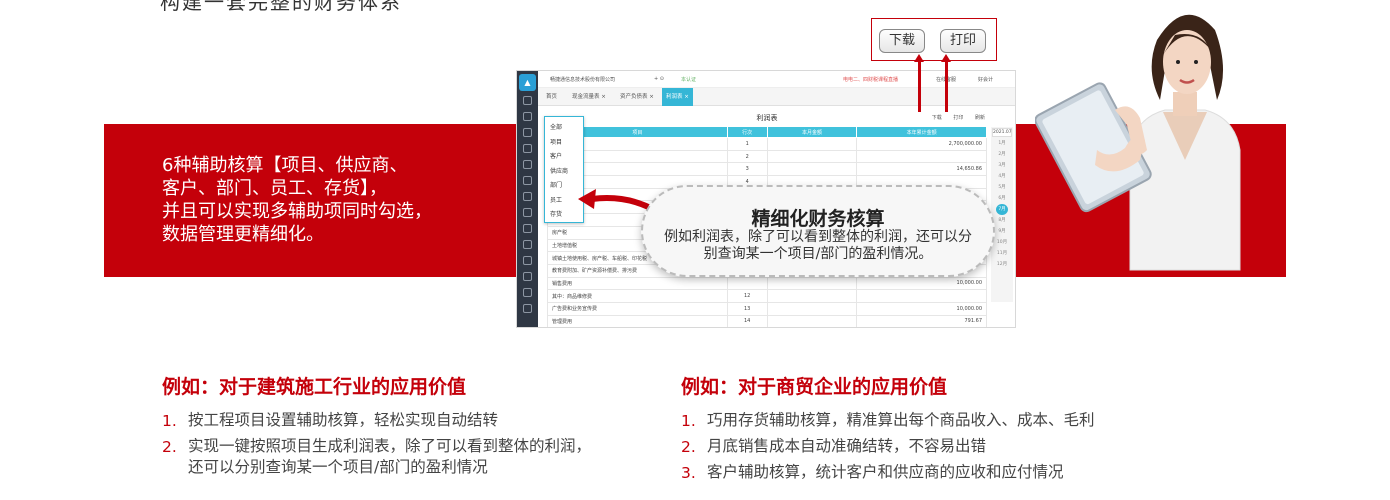 This screenshot has height=500, width=1390. What do you see at coordinates (921, 144) in the screenshot?
I see `row-year-amount: 2,700,000.00` at bounding box center [921, 144].